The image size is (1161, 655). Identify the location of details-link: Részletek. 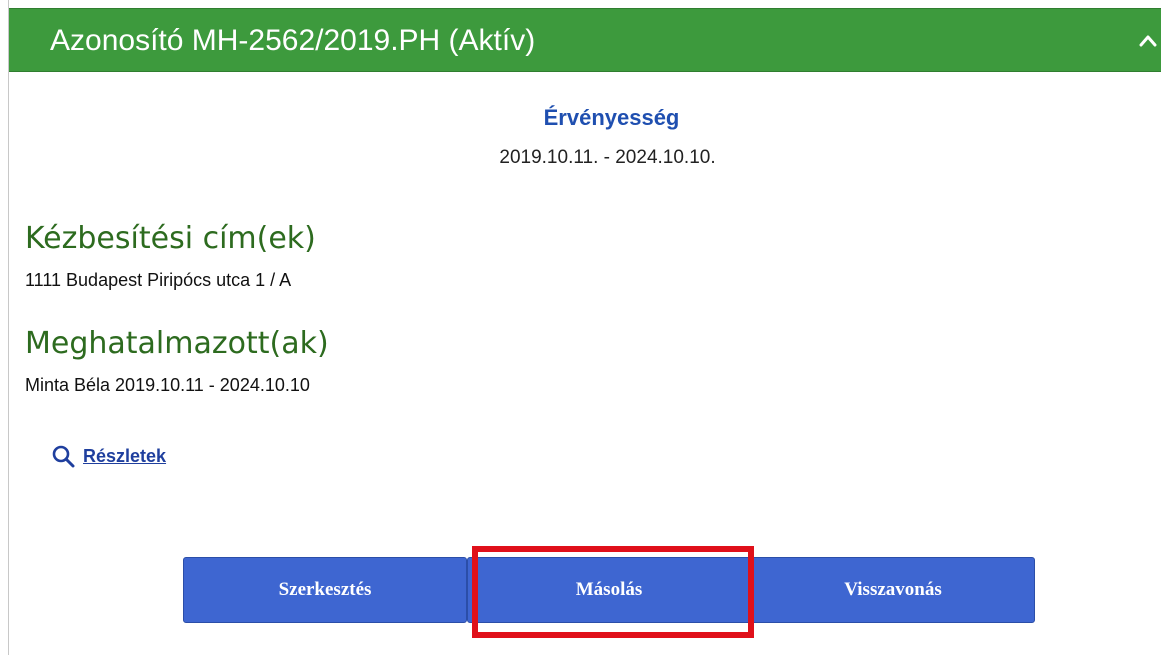
(108, 456).